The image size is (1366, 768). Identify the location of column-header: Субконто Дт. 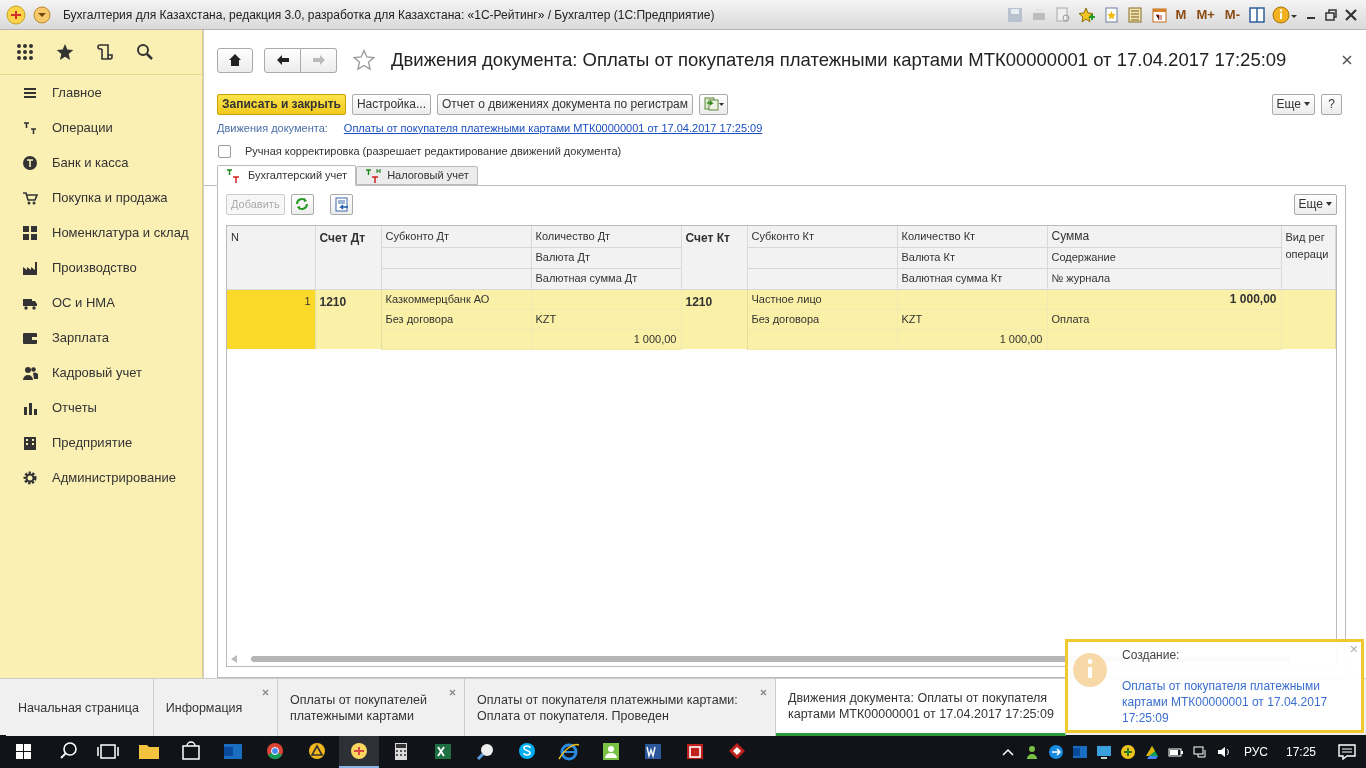
(456, 236).